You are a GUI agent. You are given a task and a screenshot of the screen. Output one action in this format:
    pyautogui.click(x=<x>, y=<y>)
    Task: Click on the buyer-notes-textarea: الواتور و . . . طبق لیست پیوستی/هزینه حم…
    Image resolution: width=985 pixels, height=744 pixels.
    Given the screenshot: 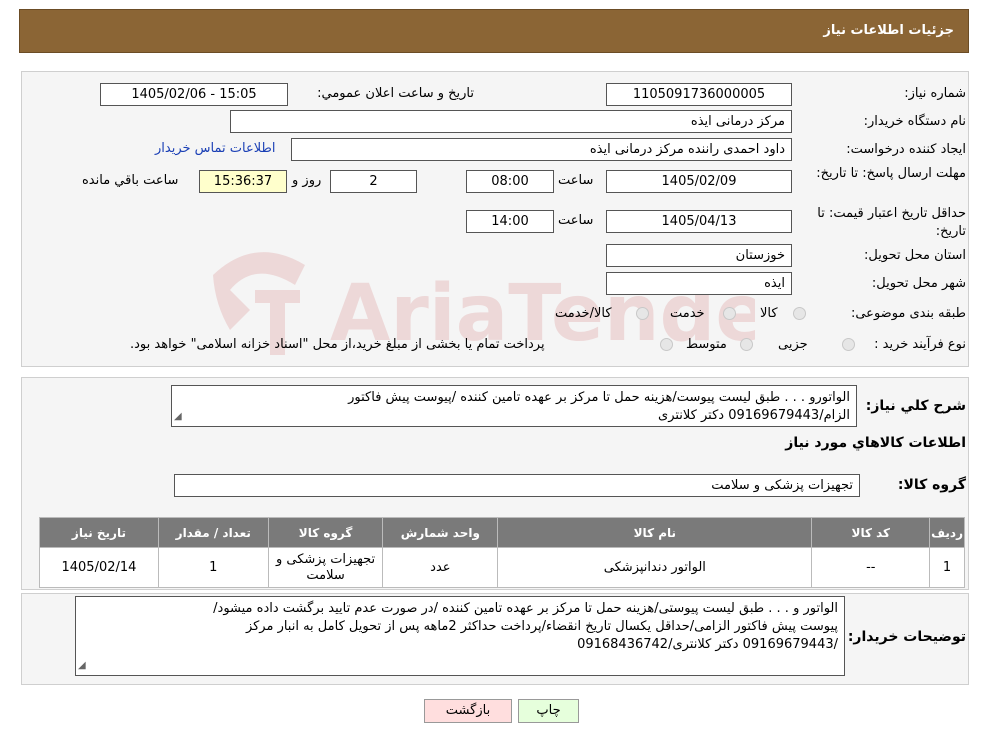 What is the action you would take?
    pyautogui.click(x=460, y=636)
    